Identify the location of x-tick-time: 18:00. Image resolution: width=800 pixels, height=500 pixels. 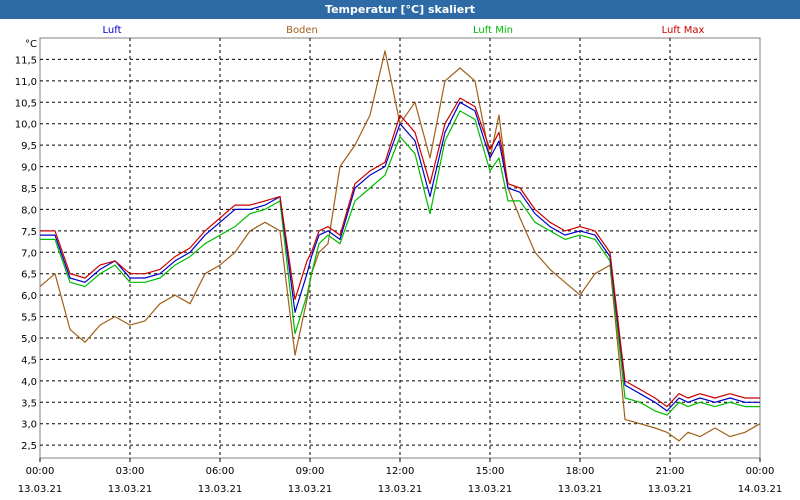
(580, 471).